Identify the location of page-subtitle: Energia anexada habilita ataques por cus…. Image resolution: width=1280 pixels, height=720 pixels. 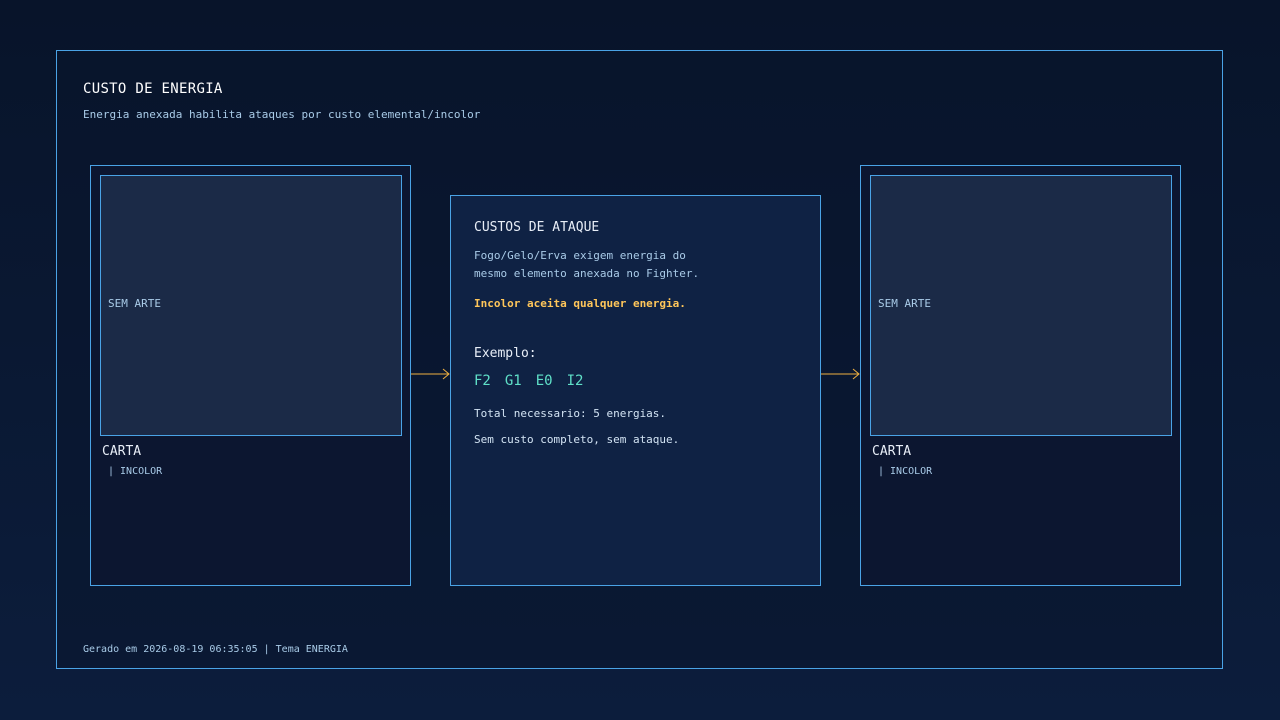
(282, 114).